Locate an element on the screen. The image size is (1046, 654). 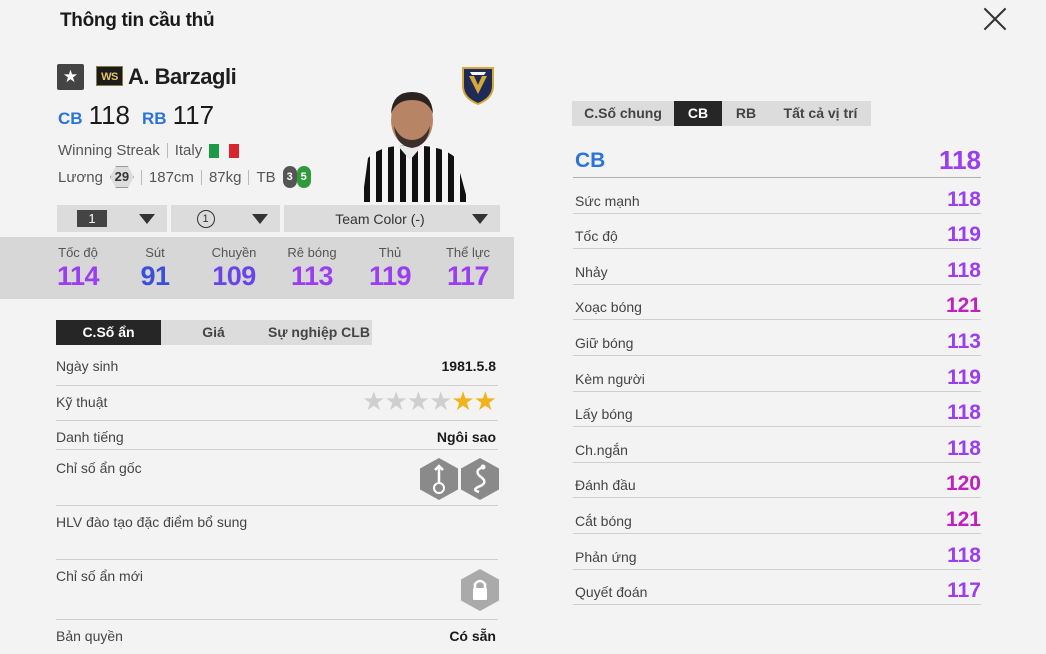
tab-rb: RB is located at coordinates (746, 113).